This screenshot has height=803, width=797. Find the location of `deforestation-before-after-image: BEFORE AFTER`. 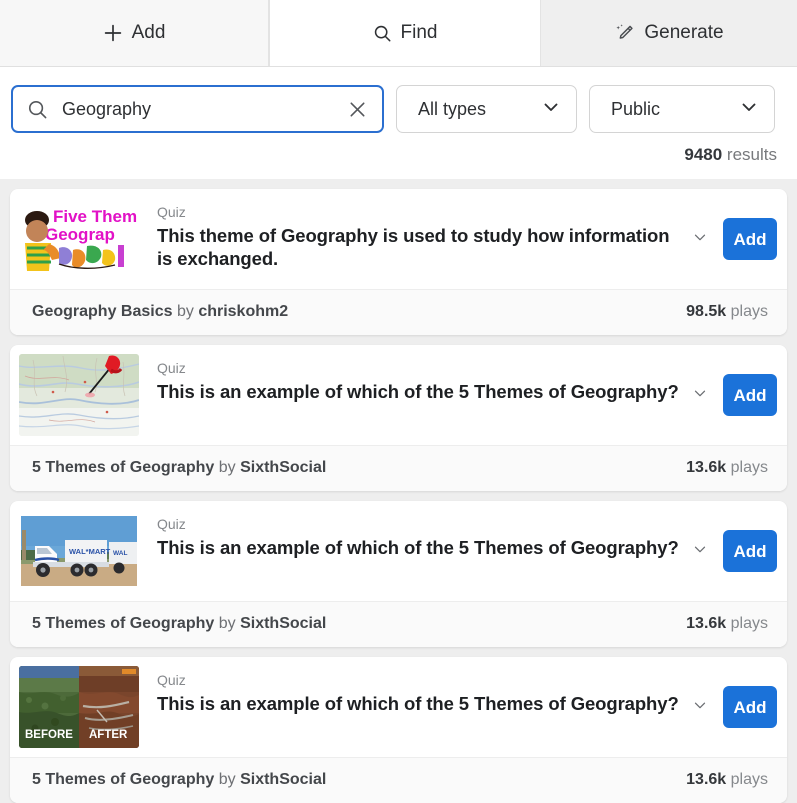

deforestation-before-after-image: BEFORE AFTER is located at coordinates (79, 707).